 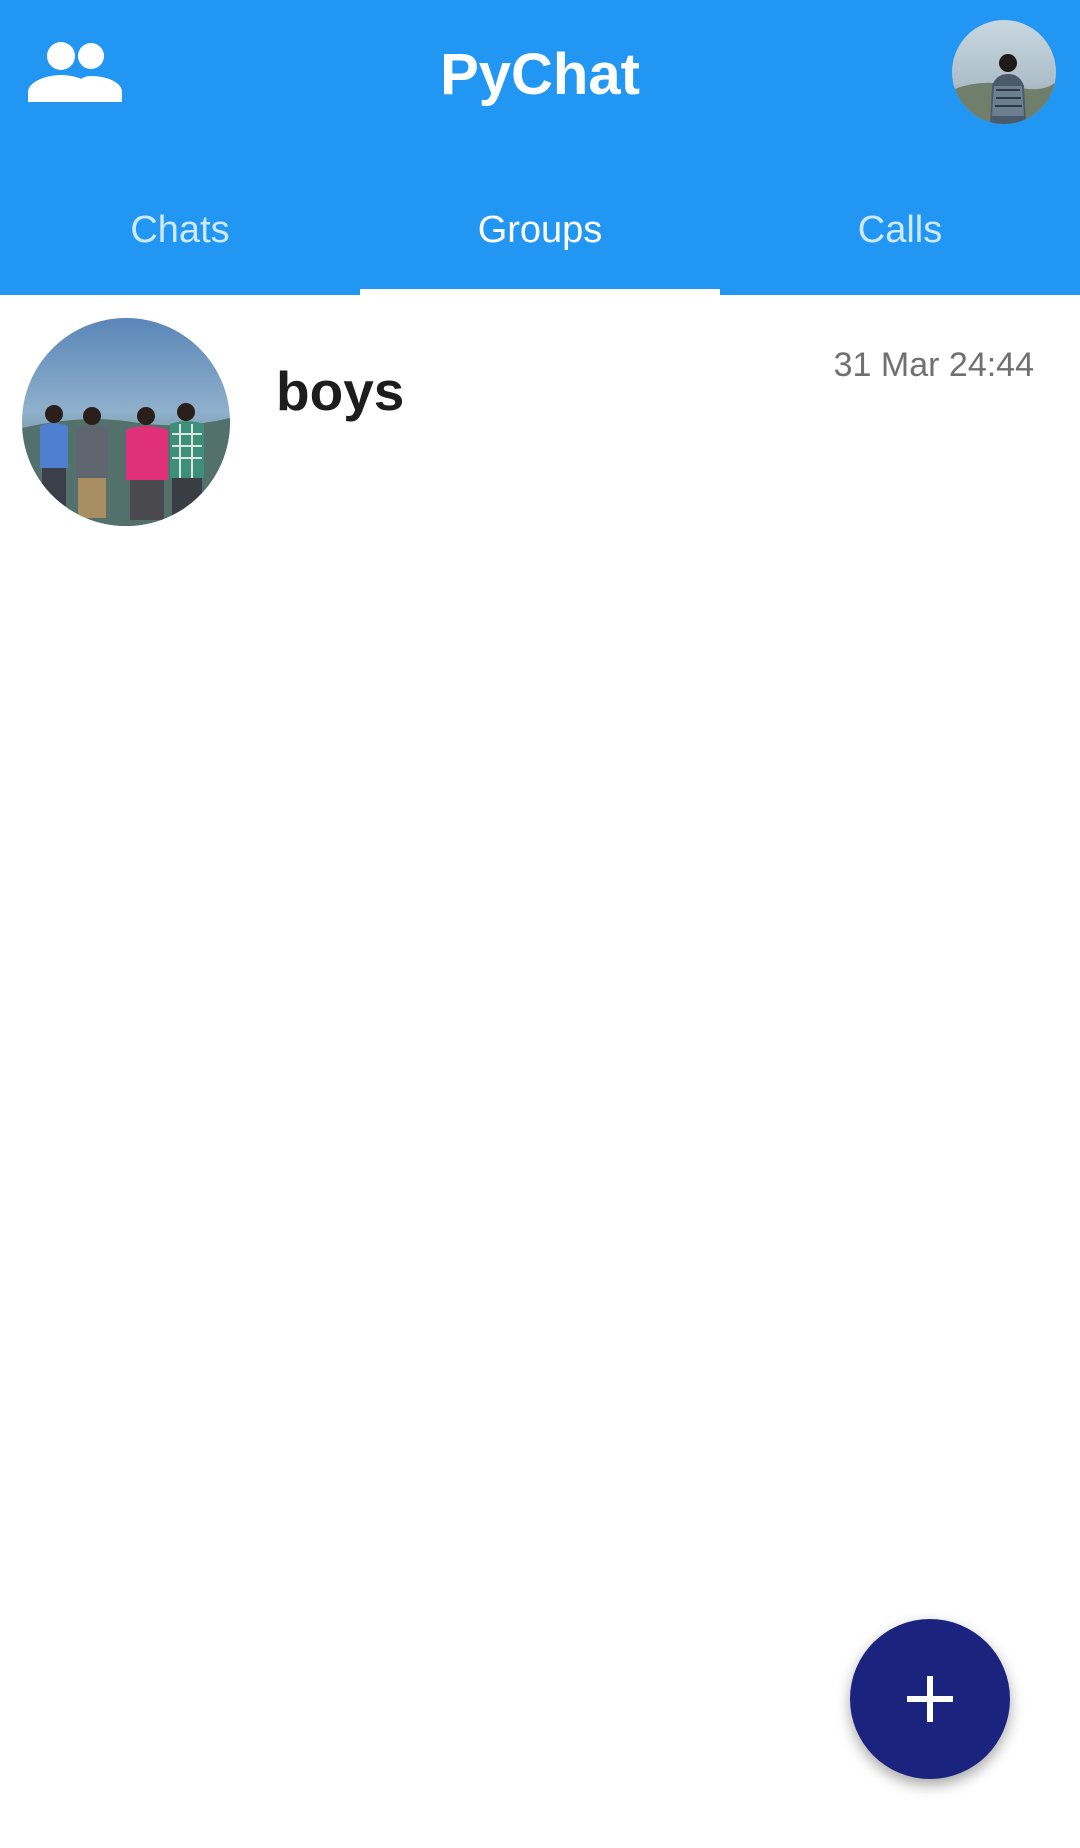 I want to click on add-group-button, so click(x=930, y=1699).